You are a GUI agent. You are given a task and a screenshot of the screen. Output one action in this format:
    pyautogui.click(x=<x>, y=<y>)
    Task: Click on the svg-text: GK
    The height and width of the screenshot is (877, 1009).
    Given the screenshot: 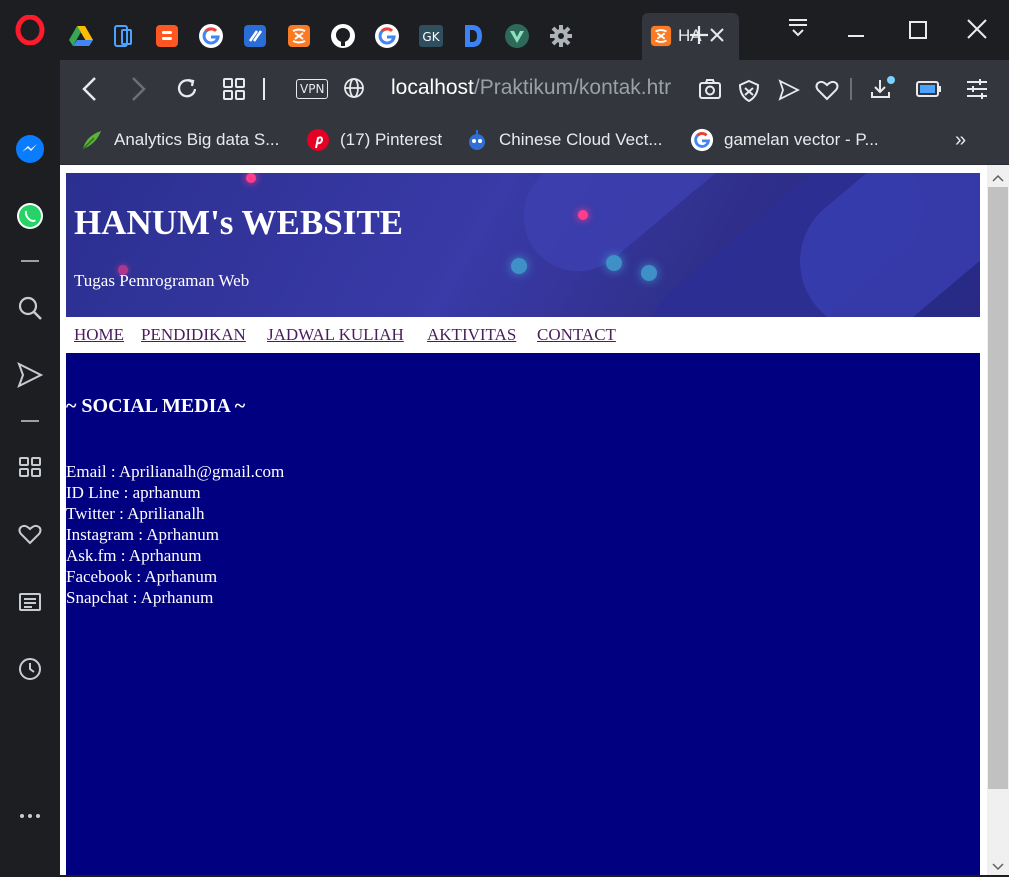 What is the action you would take?
    pyautogui.click(x=431, y=37)
    